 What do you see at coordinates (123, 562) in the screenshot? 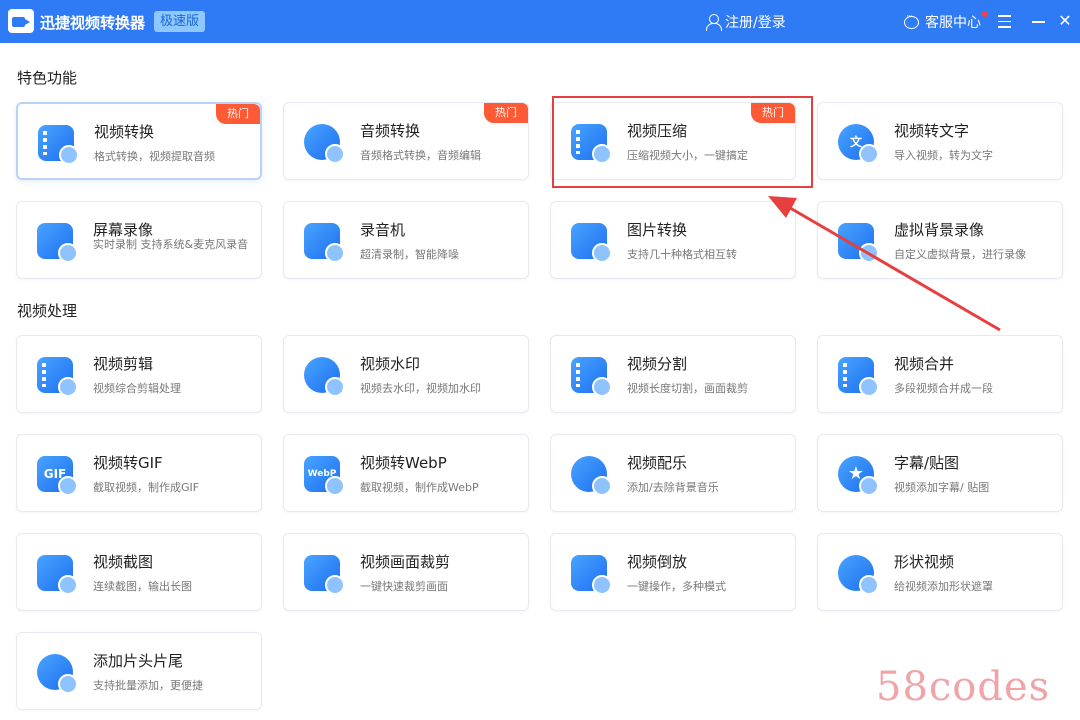
I see `card-title: 视频截图` at bounding box center [123, 562].